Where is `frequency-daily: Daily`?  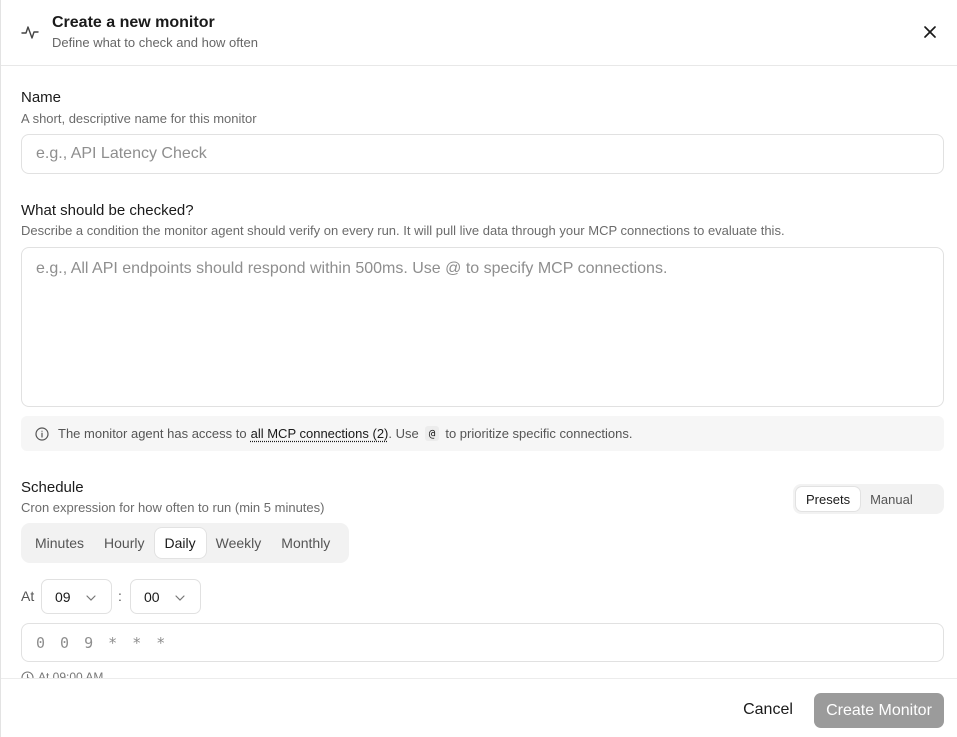 frequency-daily: Daily is located at coordinates (180, 543).